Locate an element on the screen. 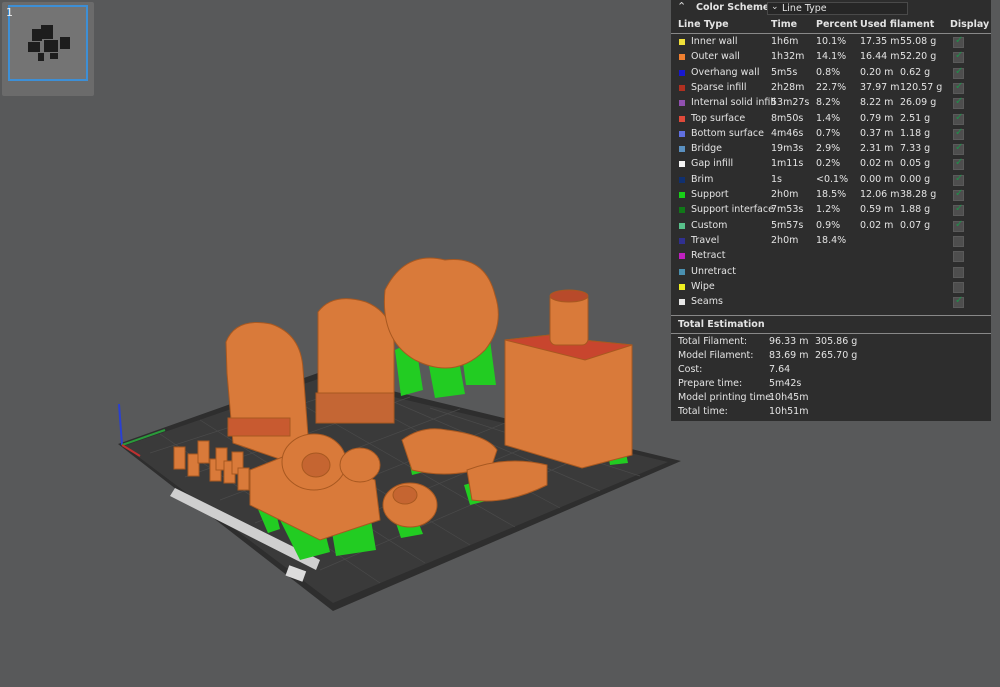 This screenshot has width=1000, height=687. plate-thumbnail: 1 is located at coordinates (48, 49).